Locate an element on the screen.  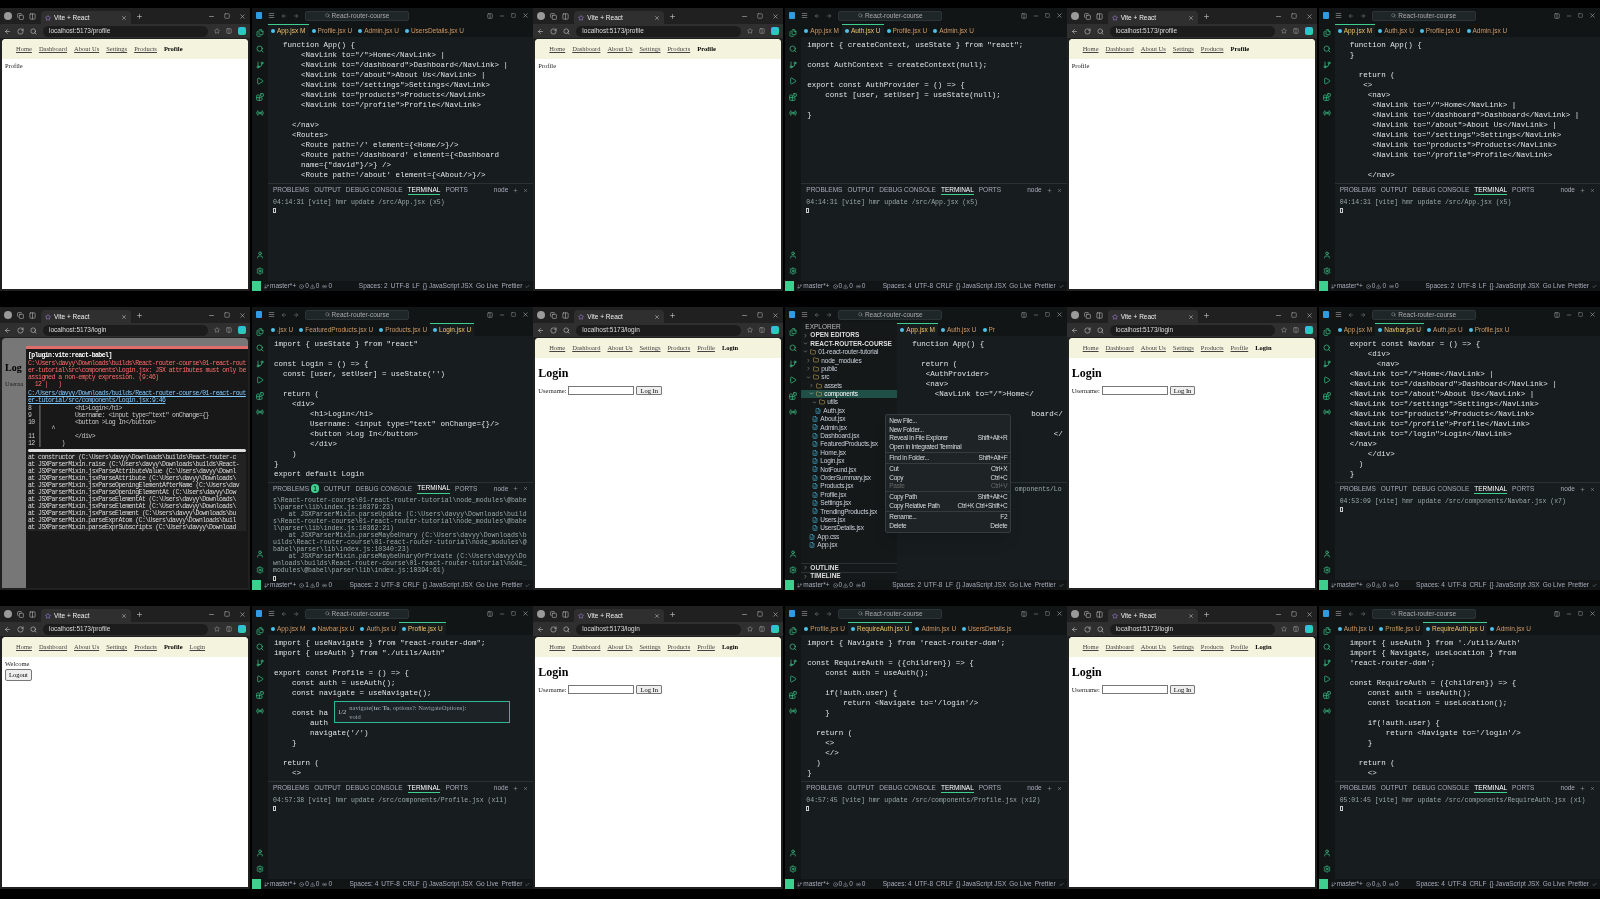
source-control-icon is located at coordinates (260, 663).